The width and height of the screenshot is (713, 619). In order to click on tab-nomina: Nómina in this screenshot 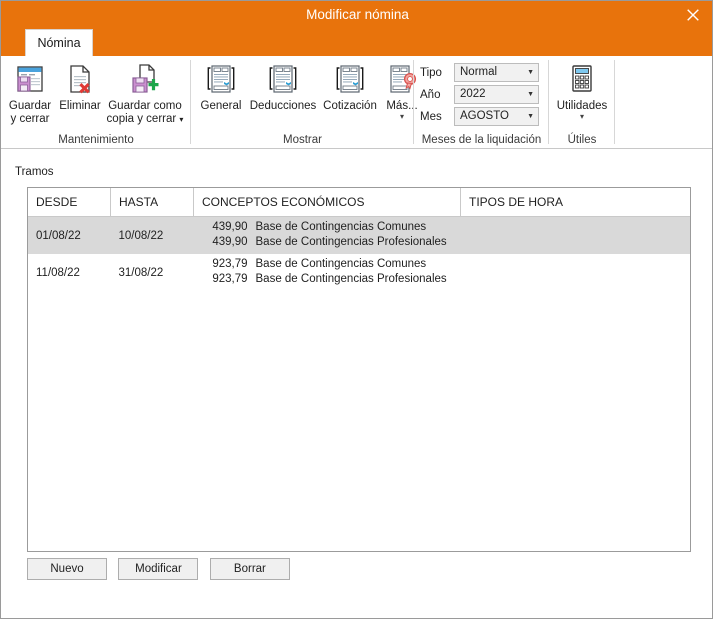, I will do `click(59, 42)`.